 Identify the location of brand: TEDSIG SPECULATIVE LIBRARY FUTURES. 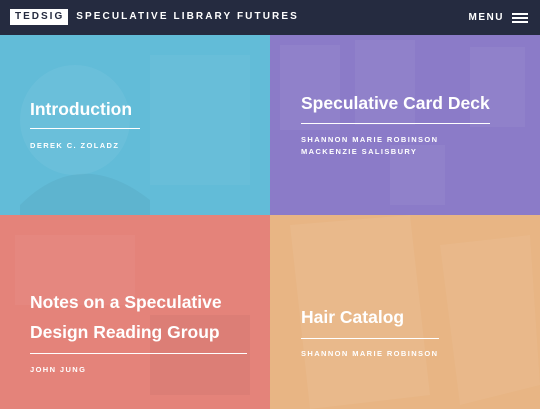
(154, 17).